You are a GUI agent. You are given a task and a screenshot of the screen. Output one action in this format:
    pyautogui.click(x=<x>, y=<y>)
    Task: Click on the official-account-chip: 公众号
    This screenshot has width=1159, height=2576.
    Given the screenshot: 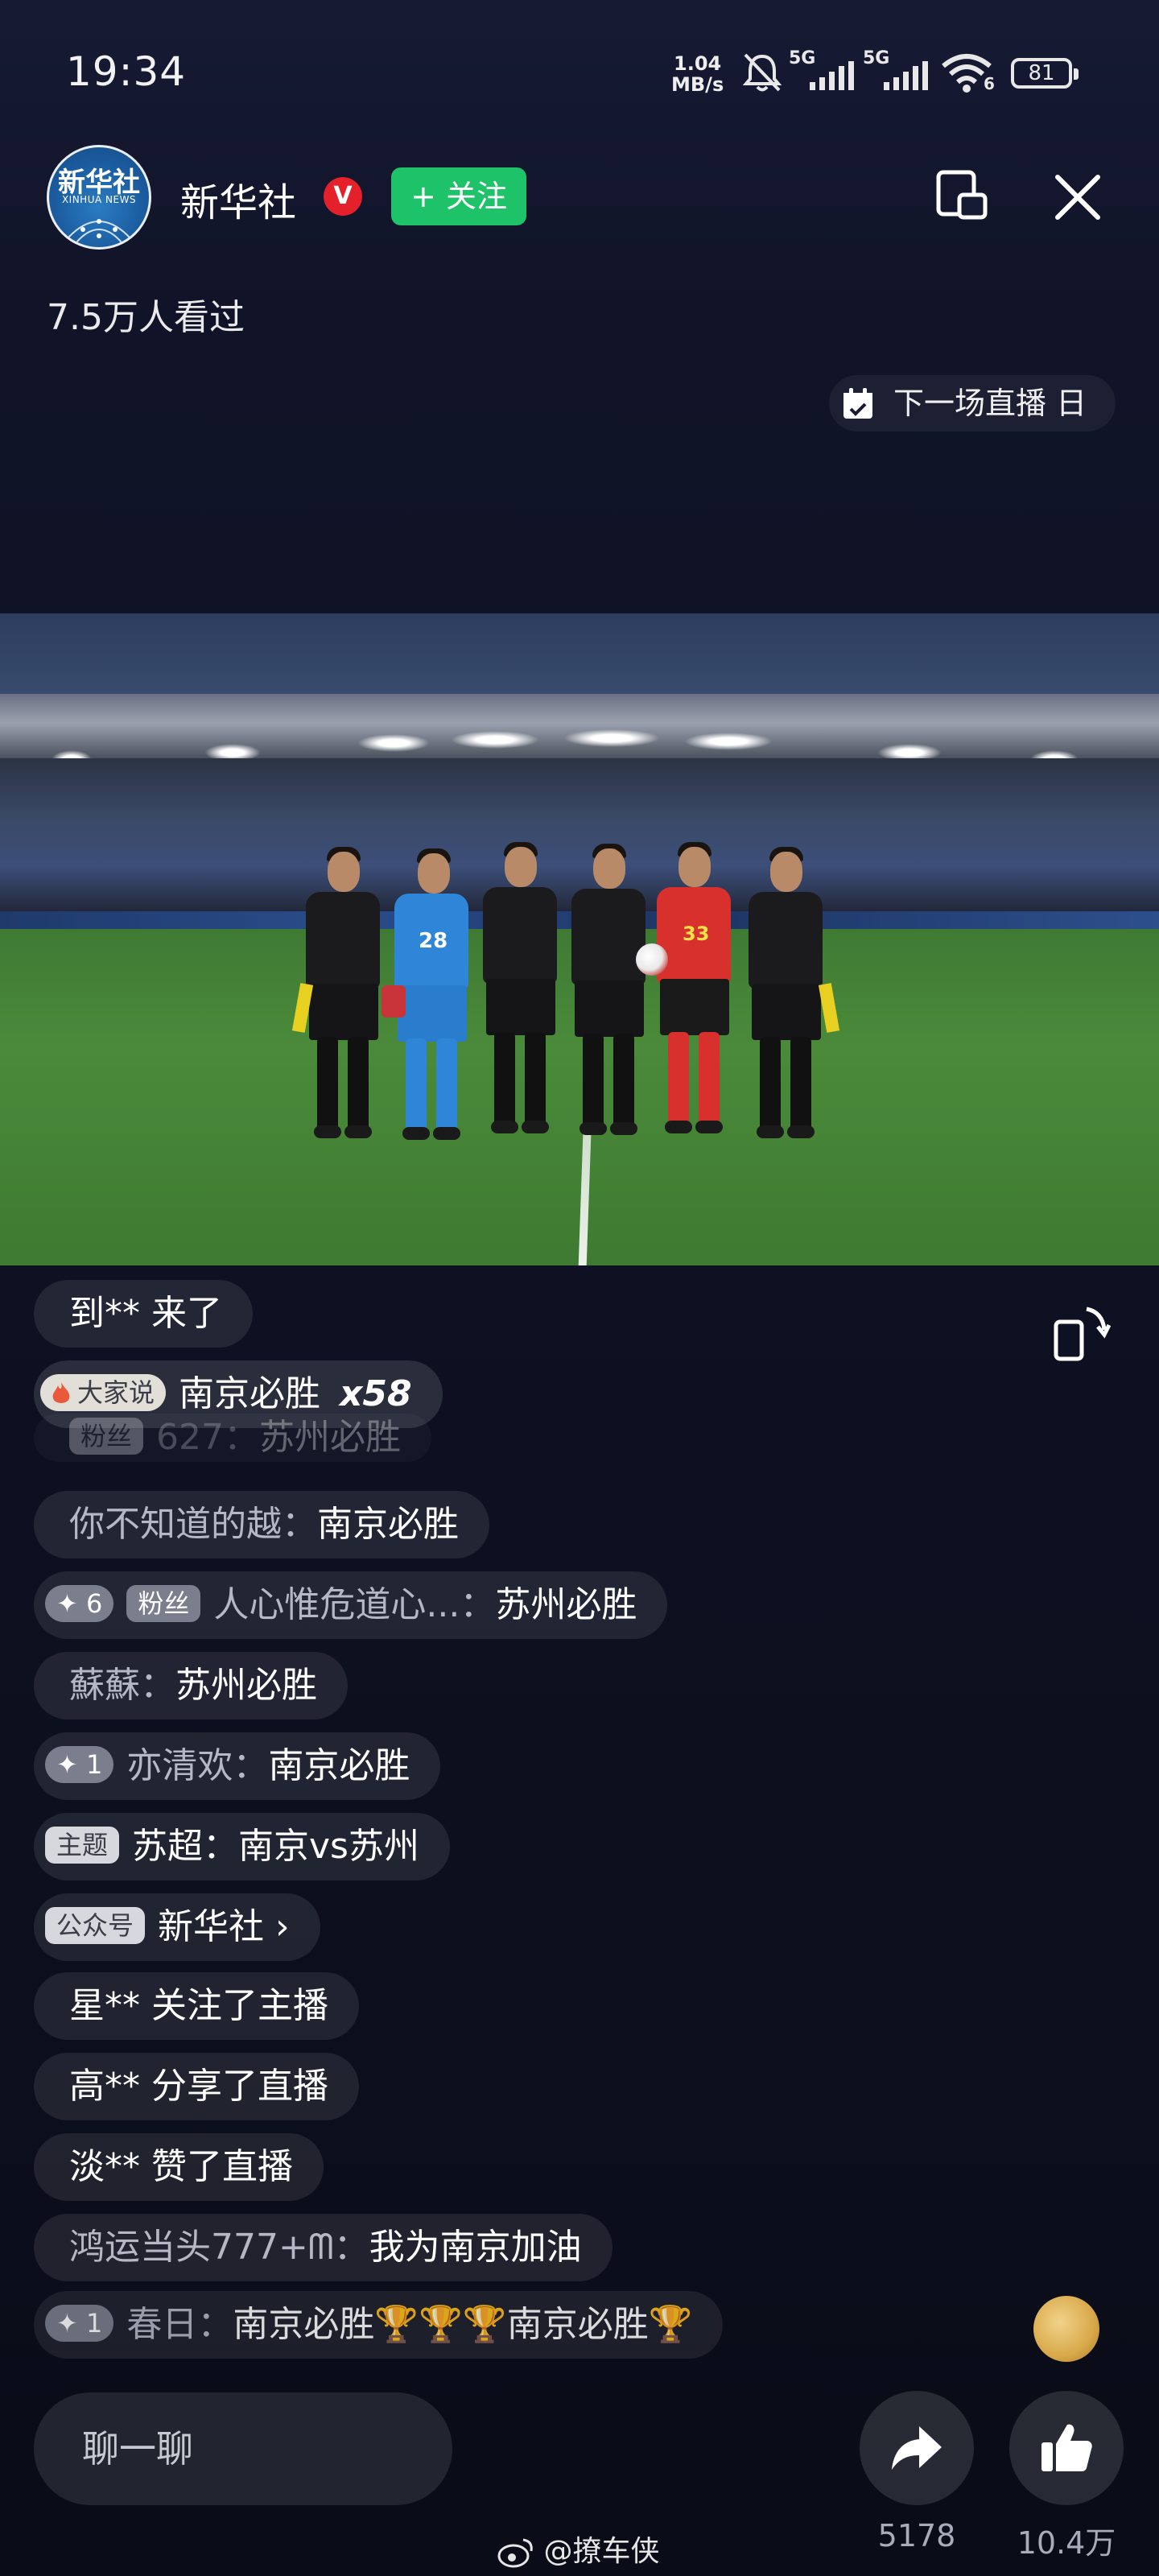 What is the action you would take?
    pyautogui.click(x=95, y=1926)
    